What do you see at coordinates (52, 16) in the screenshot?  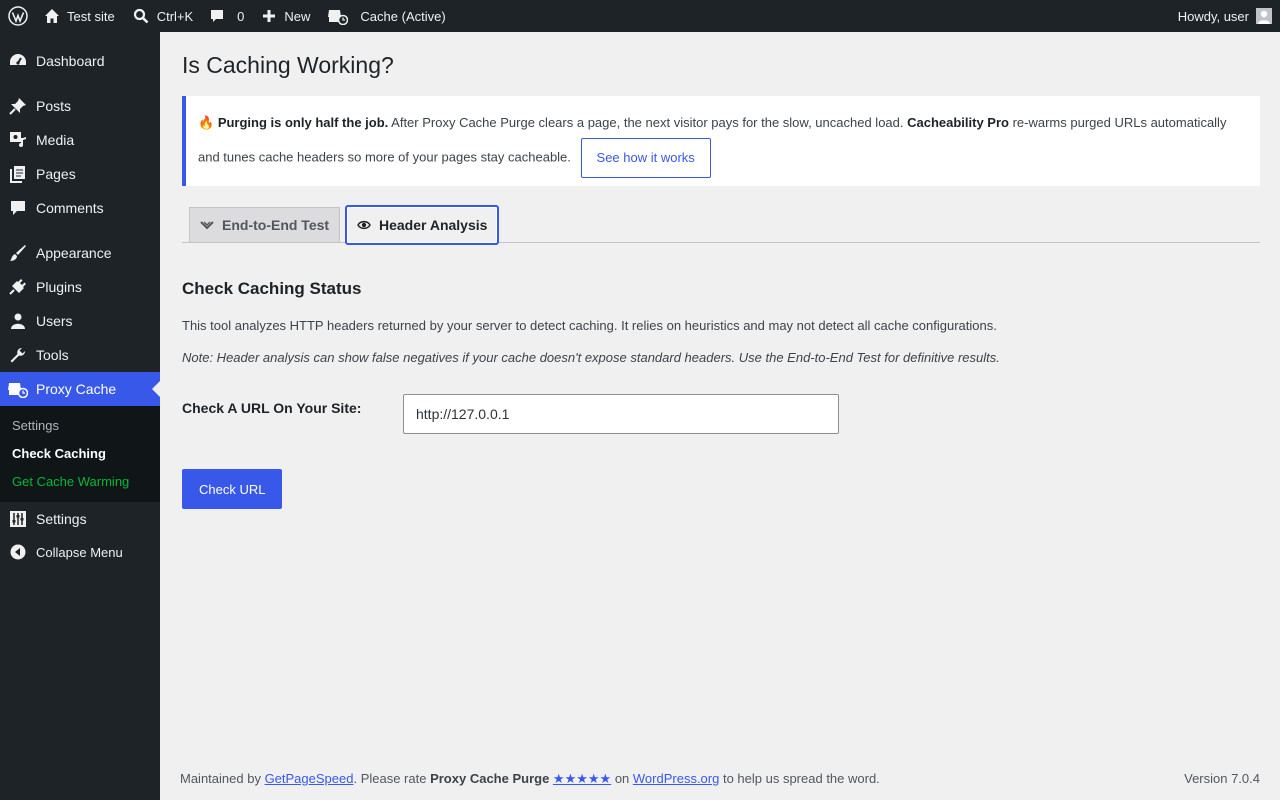 I see `home-icon` at bounding box center [52, 16].